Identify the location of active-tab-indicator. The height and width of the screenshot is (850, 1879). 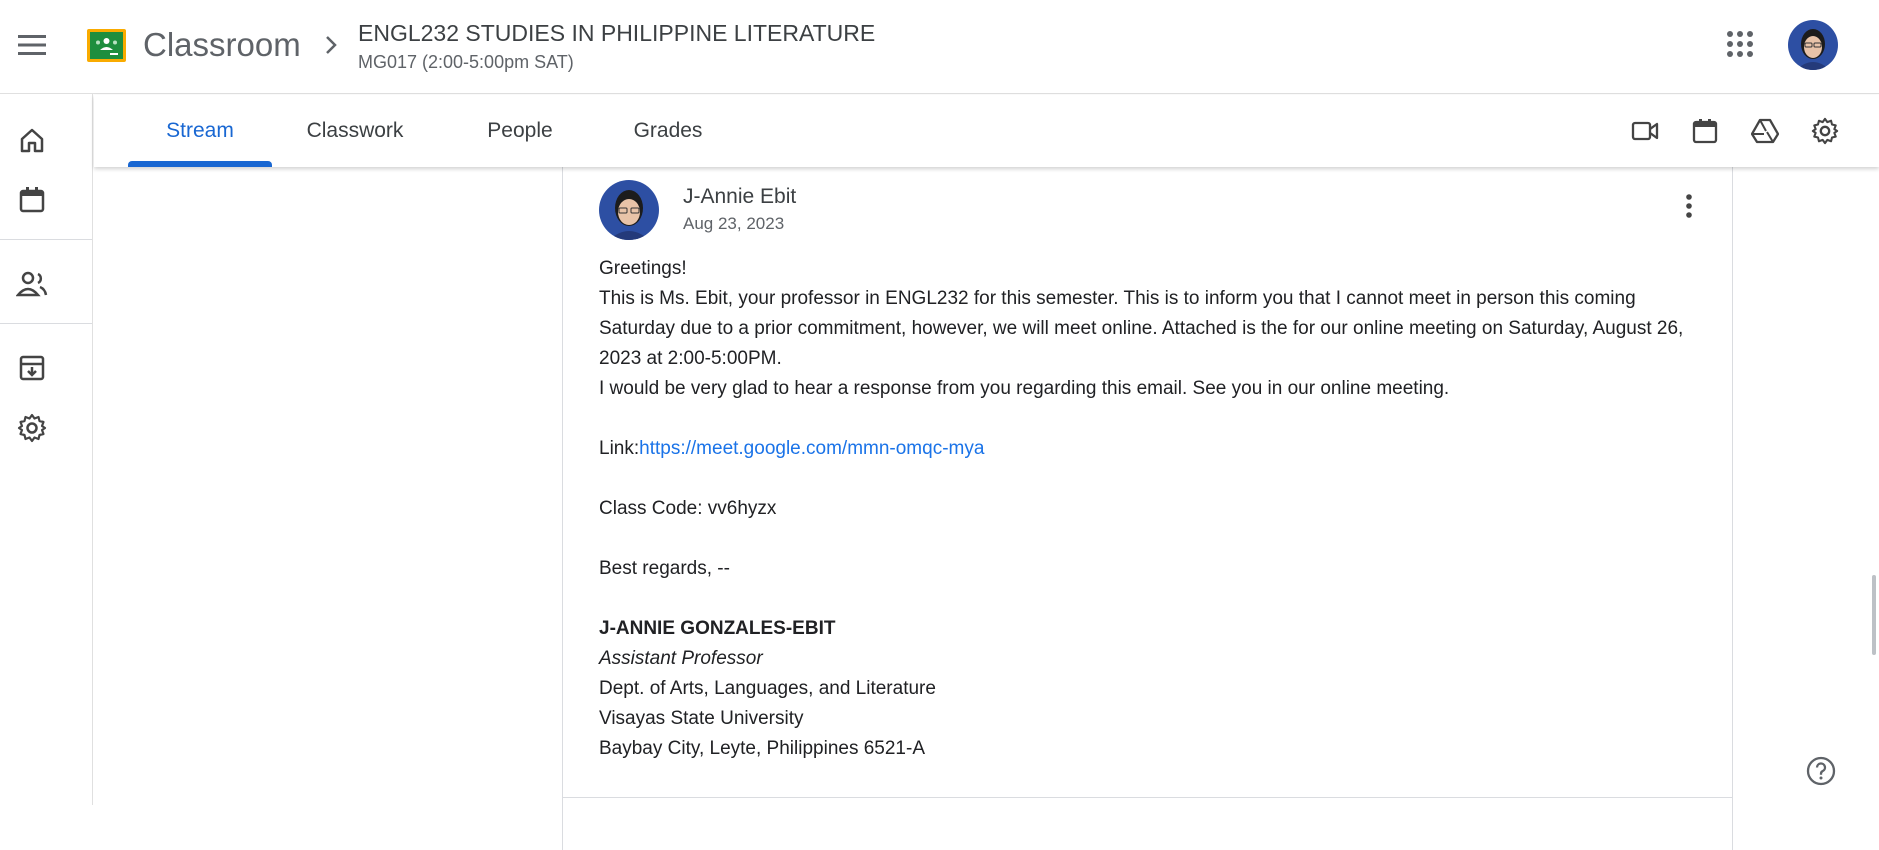
(200, 164).